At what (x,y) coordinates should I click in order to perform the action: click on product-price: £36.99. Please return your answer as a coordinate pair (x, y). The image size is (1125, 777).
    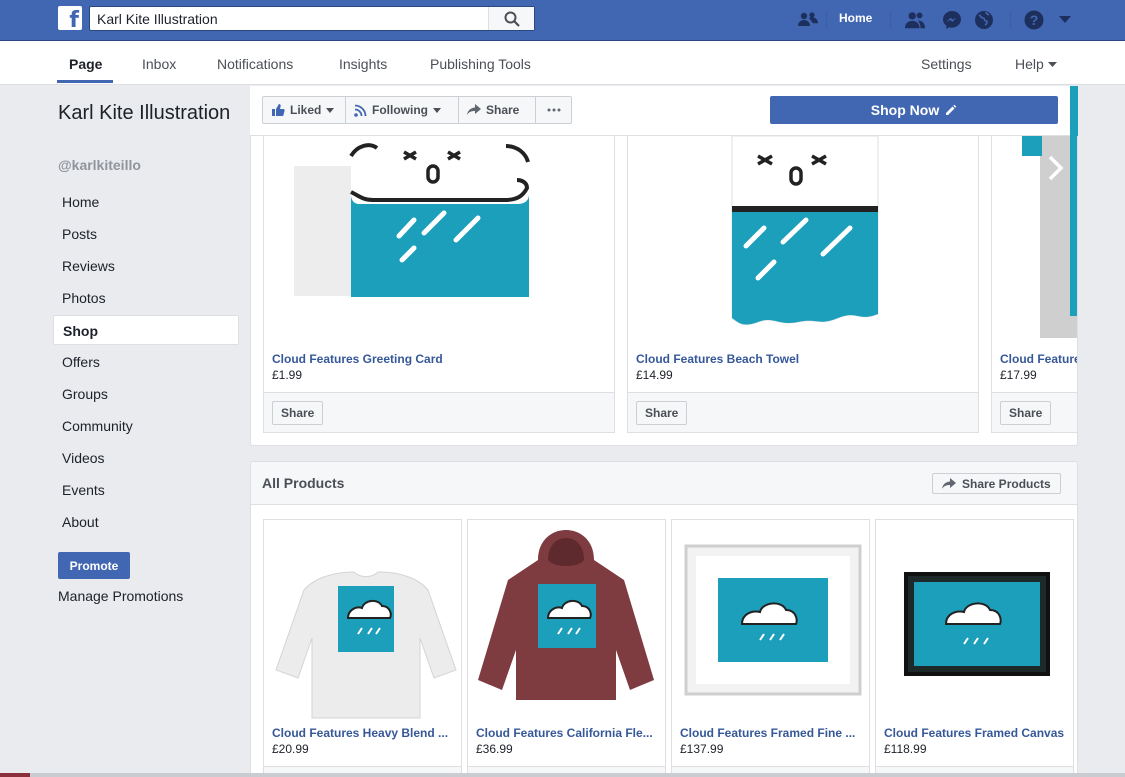
    Looking at the image, I should click on (494, 749).